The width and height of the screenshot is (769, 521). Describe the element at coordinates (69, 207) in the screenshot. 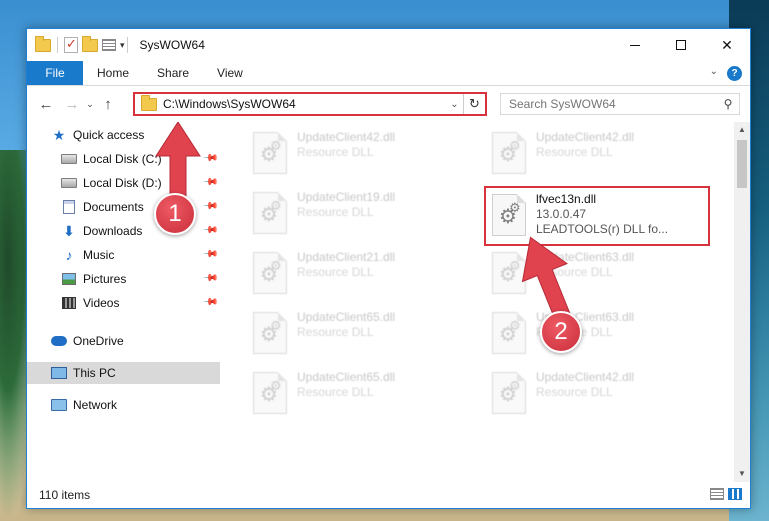

I see `documents-icon` at that location.